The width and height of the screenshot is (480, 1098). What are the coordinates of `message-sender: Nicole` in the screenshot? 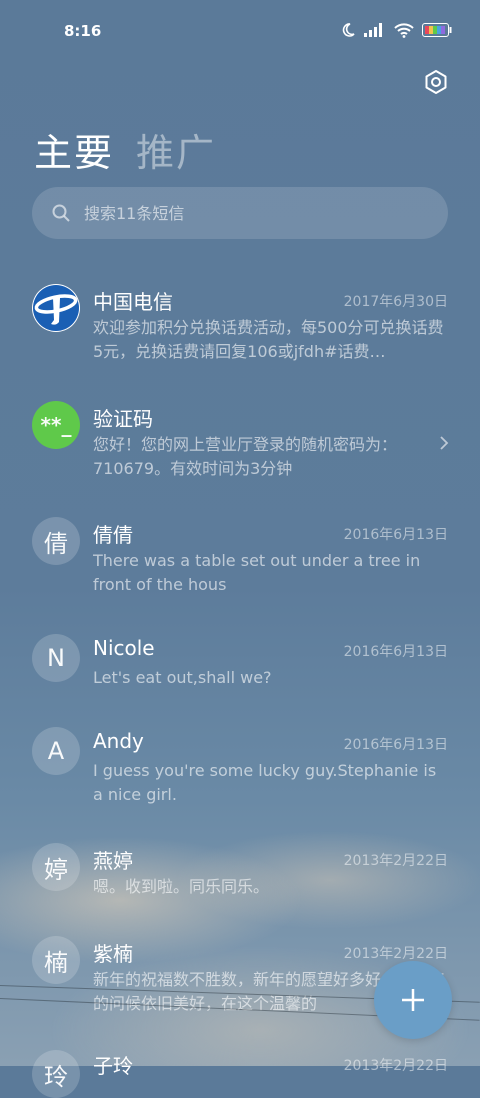 It's located at (124, 648).